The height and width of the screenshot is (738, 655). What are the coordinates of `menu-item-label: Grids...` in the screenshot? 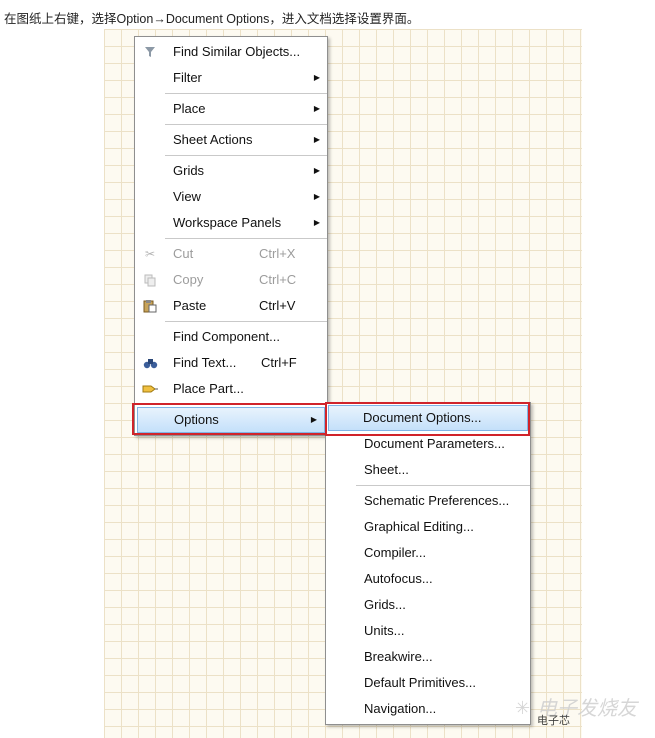 It's located at (385, 604).